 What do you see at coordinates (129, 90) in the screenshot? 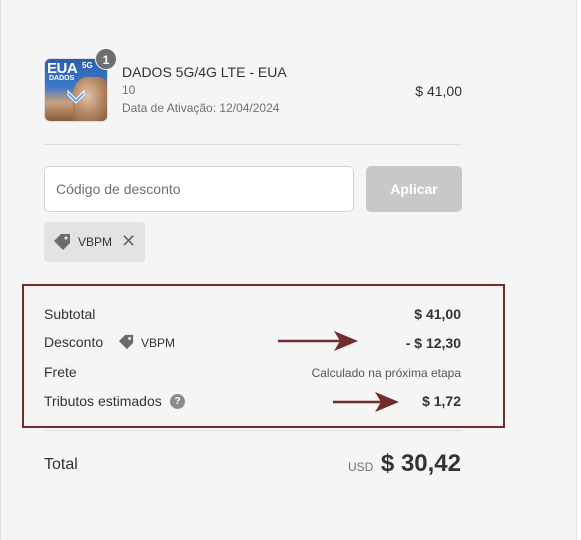
I see `product-variant: 10` at bounding box center [129, 90].